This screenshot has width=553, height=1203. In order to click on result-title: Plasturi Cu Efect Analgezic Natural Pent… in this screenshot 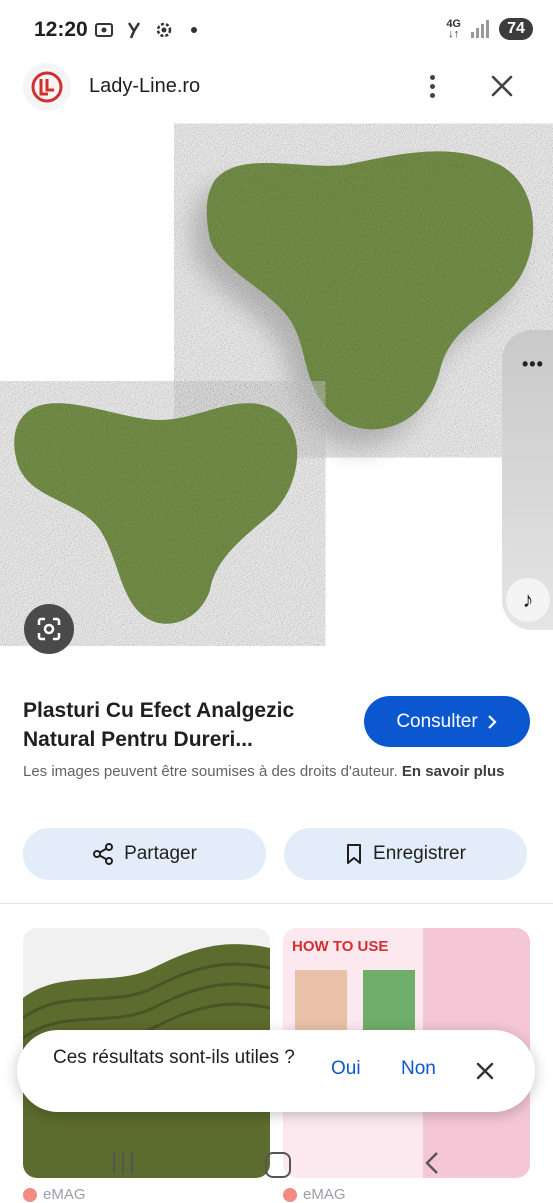, I will do `click(188, 725)`.